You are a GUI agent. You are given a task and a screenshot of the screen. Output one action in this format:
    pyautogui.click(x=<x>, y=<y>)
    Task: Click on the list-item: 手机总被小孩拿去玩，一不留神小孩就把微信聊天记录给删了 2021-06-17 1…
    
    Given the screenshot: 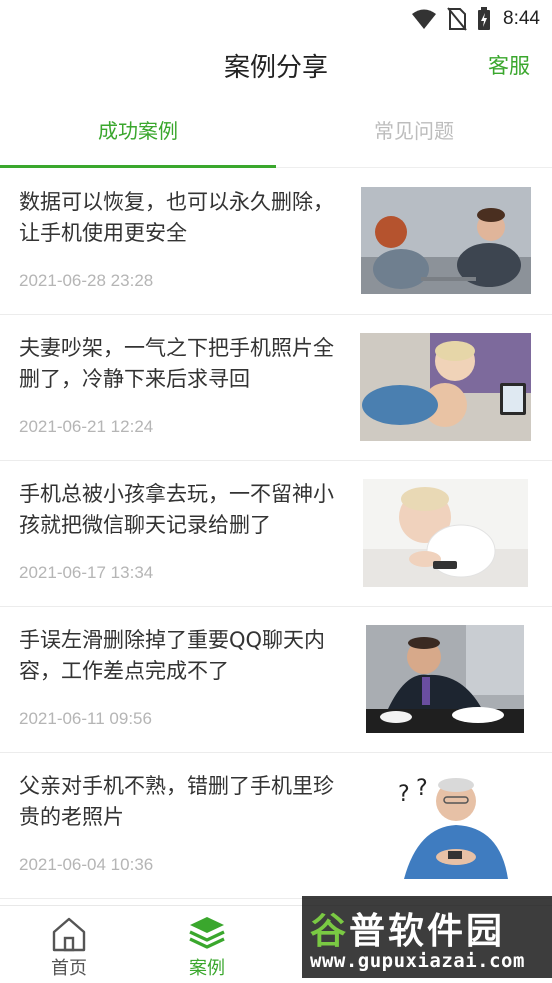 What is the action you would take?
    pyautogui.click(x=276, y=534)
    